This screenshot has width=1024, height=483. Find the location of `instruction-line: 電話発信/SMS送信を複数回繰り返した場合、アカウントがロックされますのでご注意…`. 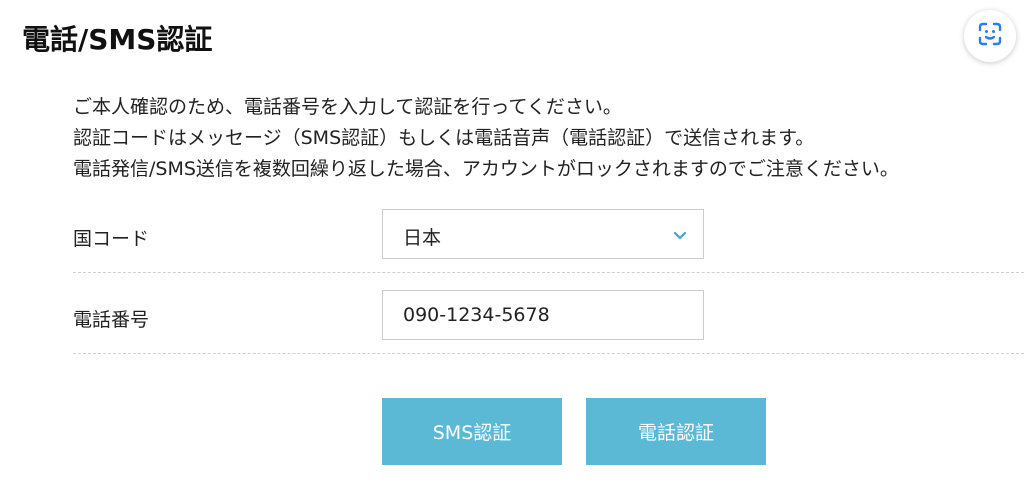

instruction-line: 電話発信/SMS送信を複数回繰り返した場合、アカウントがロックされますのでご注意… is located at coordinates (486, 169).